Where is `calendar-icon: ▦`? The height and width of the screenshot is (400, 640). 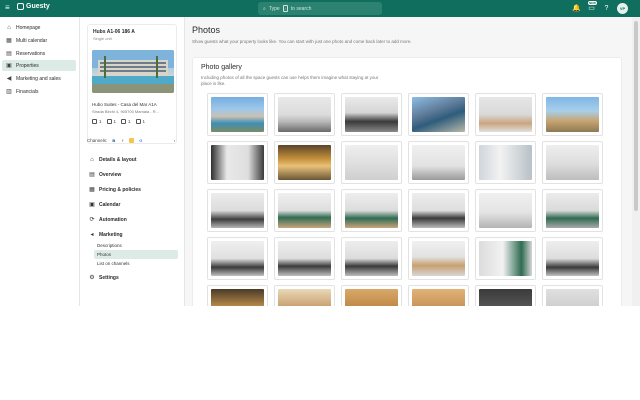
calendar-icon: ▦ is located at coordinates (9, 40).